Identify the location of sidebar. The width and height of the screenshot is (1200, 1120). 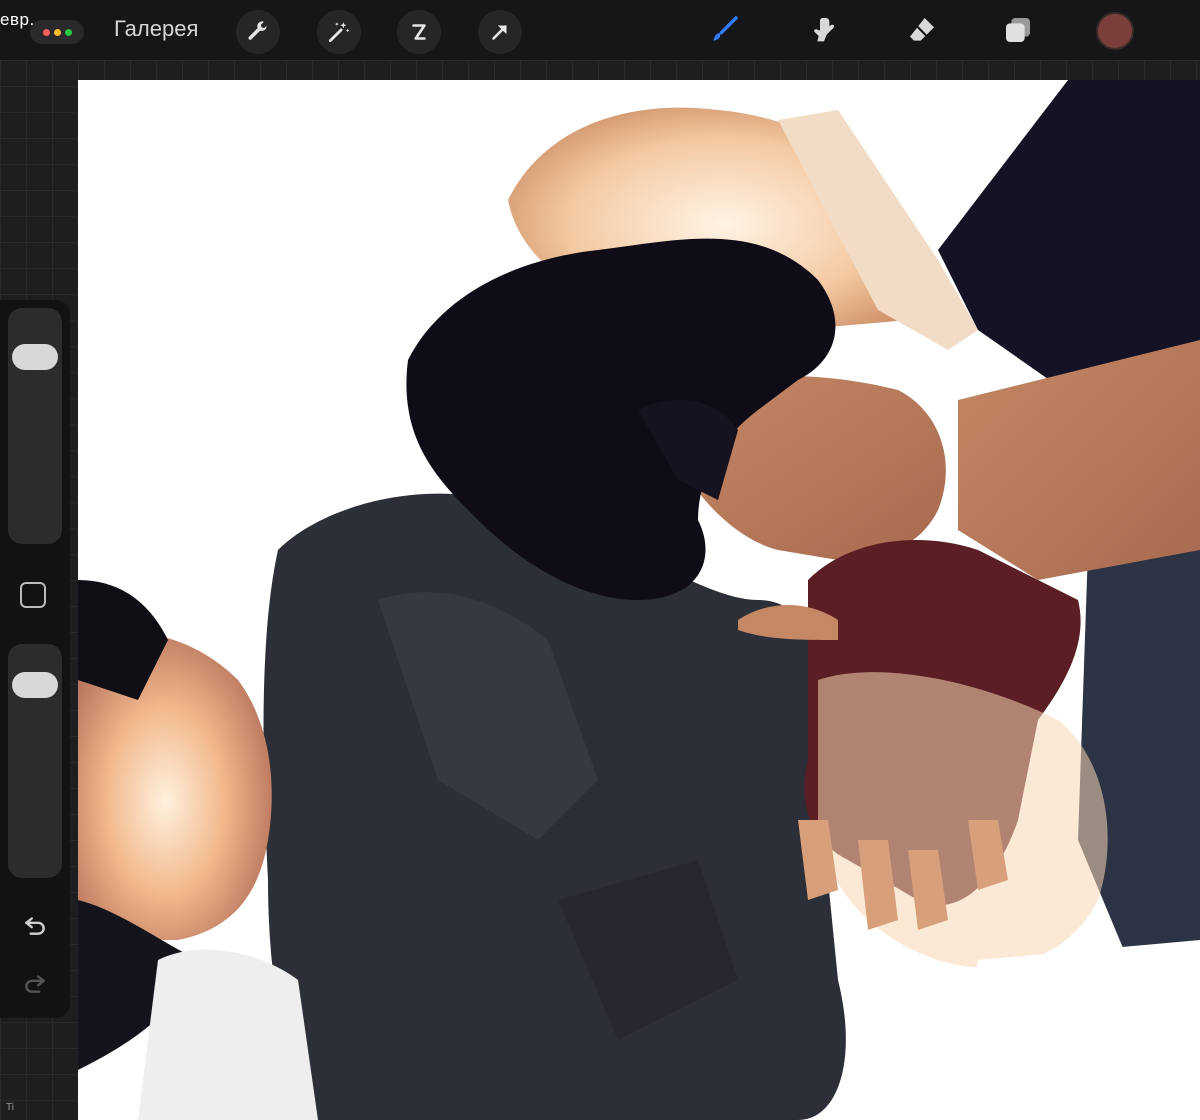
(35, 659).